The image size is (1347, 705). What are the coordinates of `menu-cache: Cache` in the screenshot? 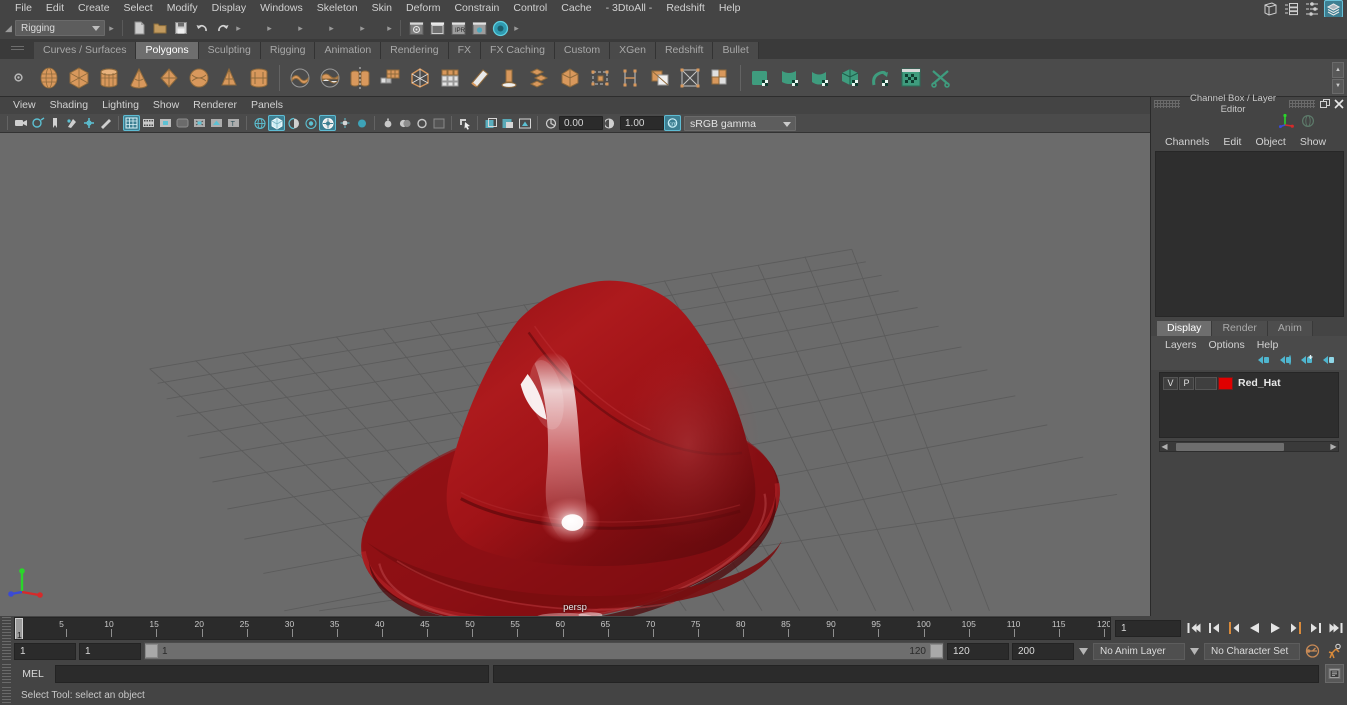 It's located at (576, 8).